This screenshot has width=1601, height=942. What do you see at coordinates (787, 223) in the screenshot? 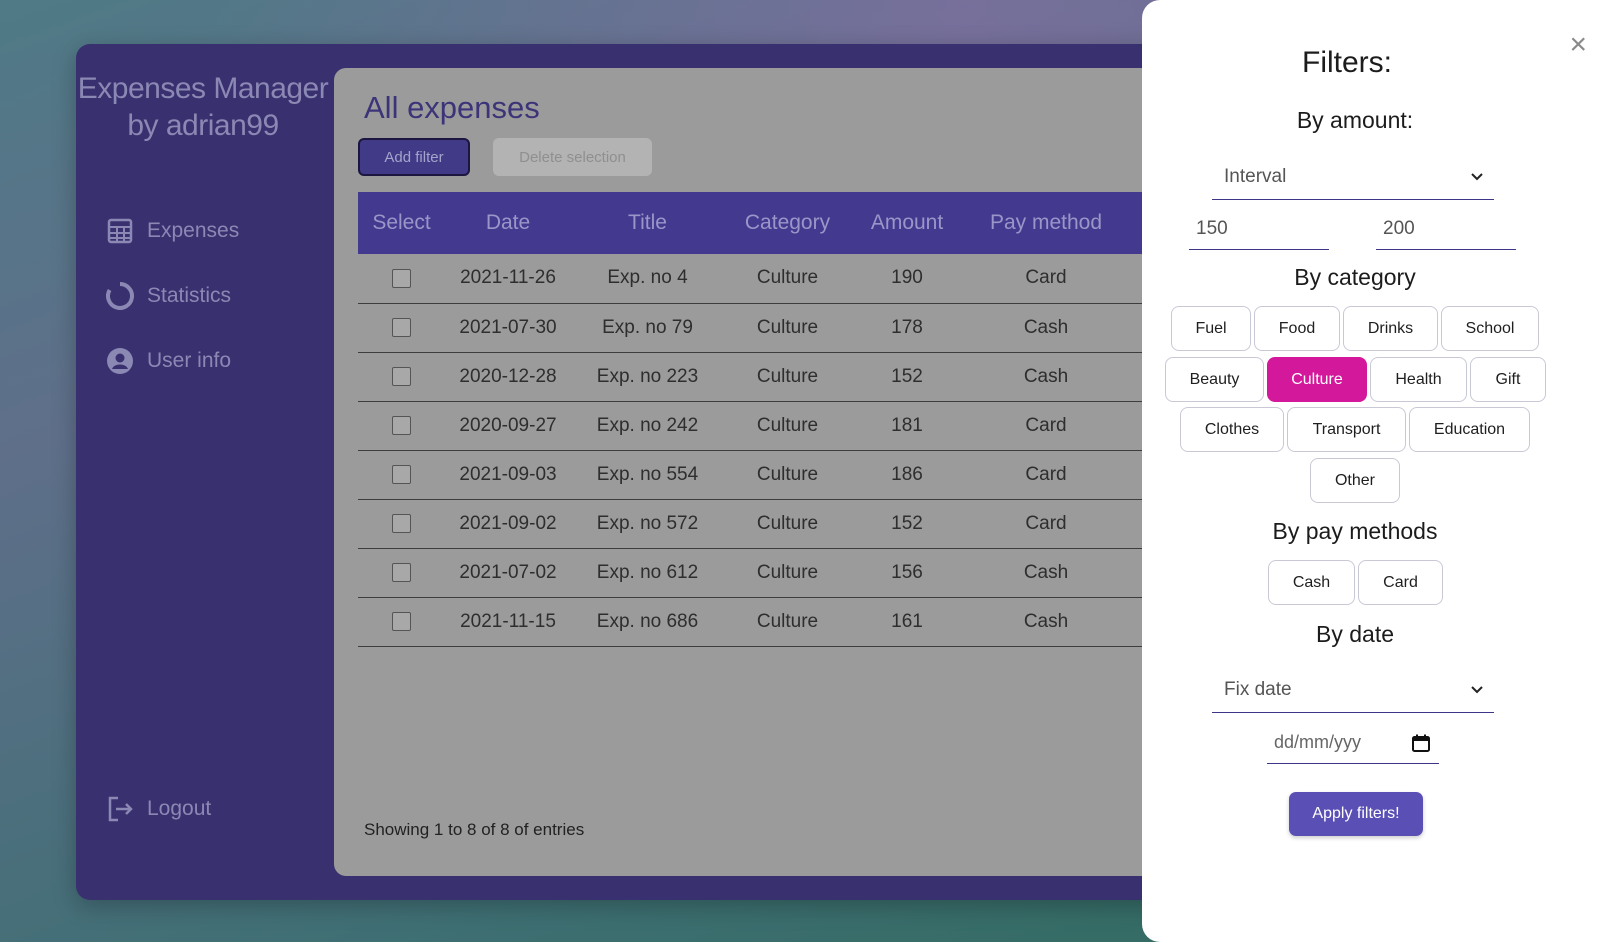
I see `column-header-category: Category` at bounding box center [787, 223].